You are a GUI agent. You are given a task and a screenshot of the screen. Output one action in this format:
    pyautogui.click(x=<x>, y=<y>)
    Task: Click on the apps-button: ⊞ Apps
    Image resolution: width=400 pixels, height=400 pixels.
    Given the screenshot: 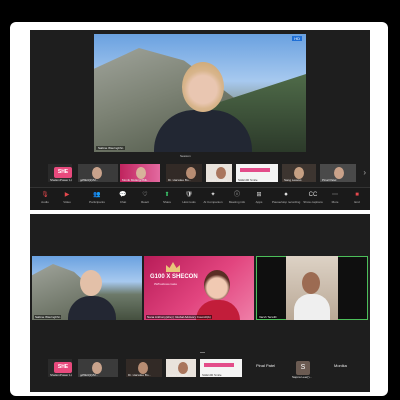 What is the action you would take?
    pyautogui.click(x=259, y=200)
    